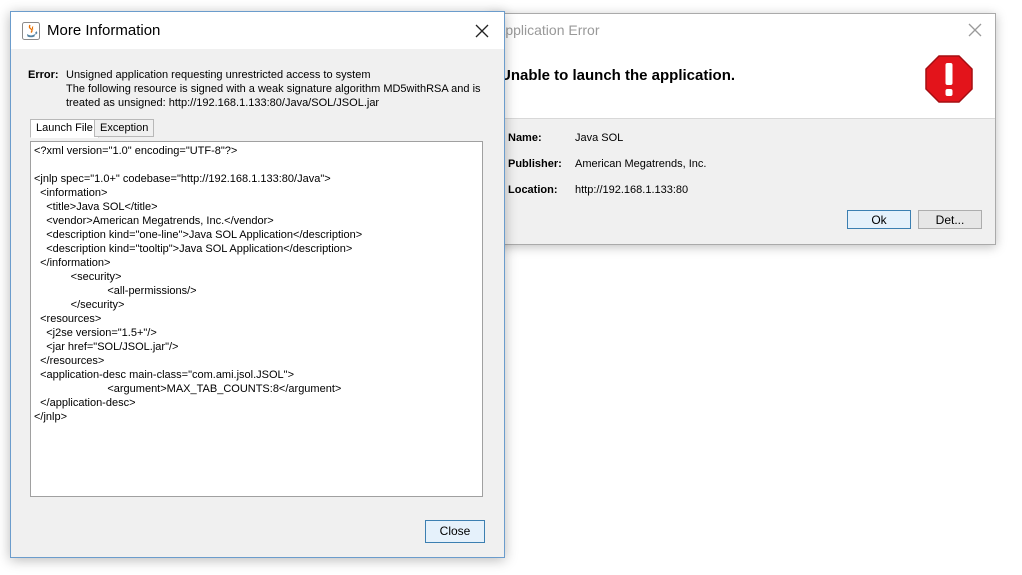 The height and width of the screenshot is (575, 1022). What do you see at coordinates (72, 263) in the screenshot?
I see `xml-line: </information>` at bounding box center [72, 263].